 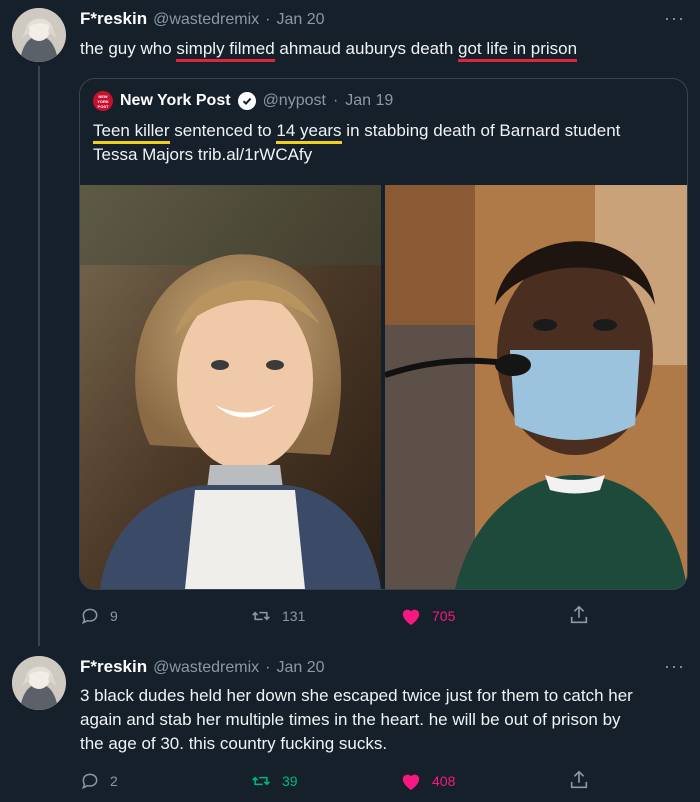 What do you see at coordinates (131, 132) in the screenshot?
I see `annotated-text: Teen killer` at bounding box center [131, 132].